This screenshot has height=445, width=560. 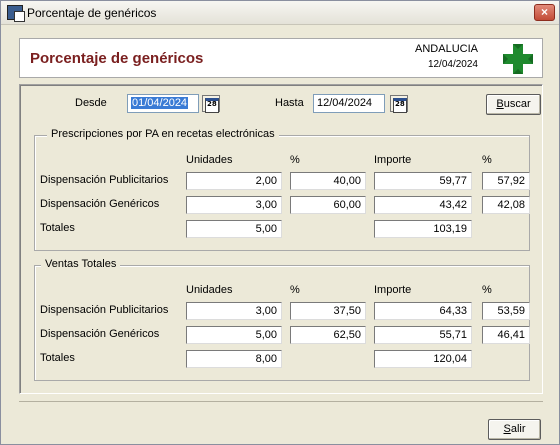 I want to click on ventas-legend: Ventas Totales, so click(x=81, y=264).